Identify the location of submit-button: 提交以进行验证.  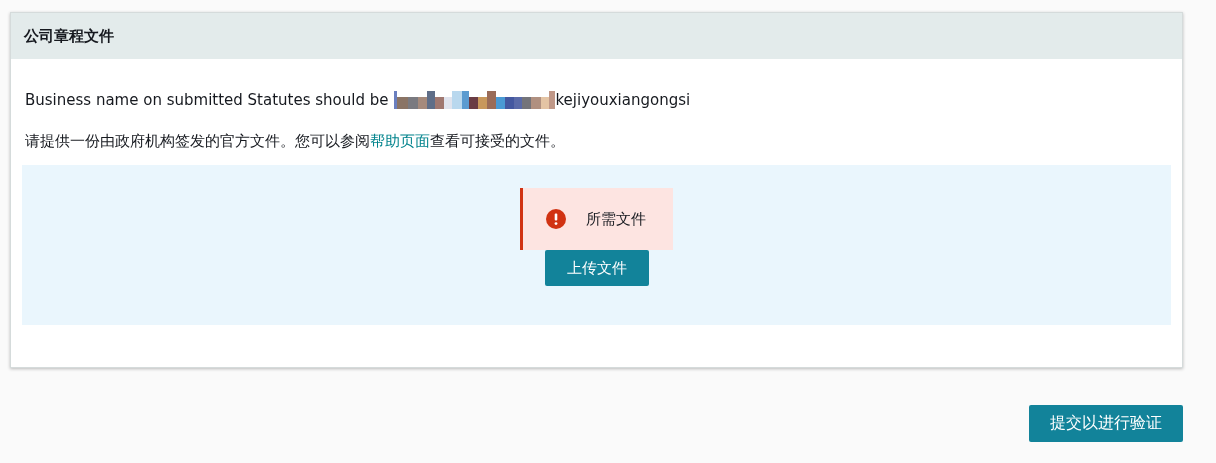
(1106, 423).